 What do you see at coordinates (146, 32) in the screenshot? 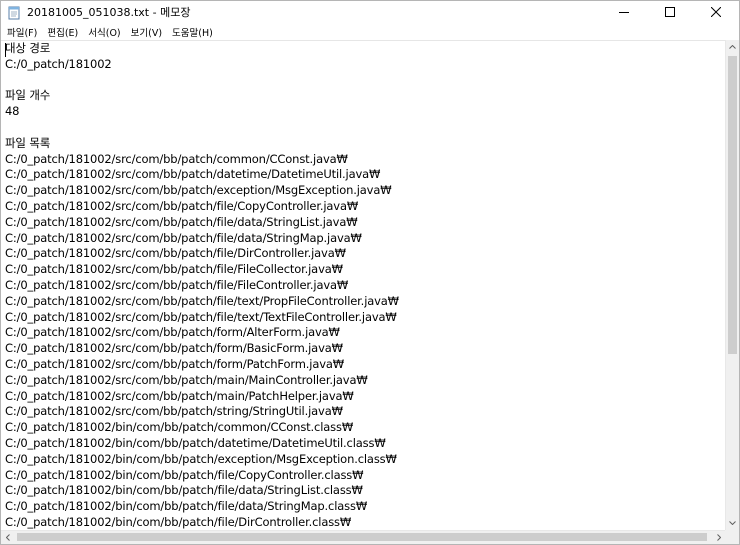
I see `menu-view: 보기(V)` at bounding box center [146, 32].